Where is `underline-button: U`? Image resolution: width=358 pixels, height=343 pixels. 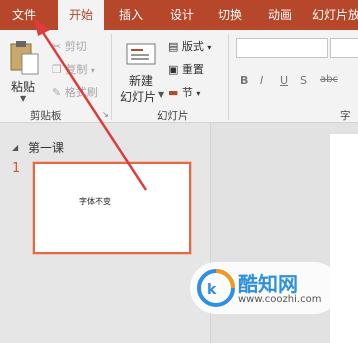
underline-button: U is located at coordinates (284, 80).